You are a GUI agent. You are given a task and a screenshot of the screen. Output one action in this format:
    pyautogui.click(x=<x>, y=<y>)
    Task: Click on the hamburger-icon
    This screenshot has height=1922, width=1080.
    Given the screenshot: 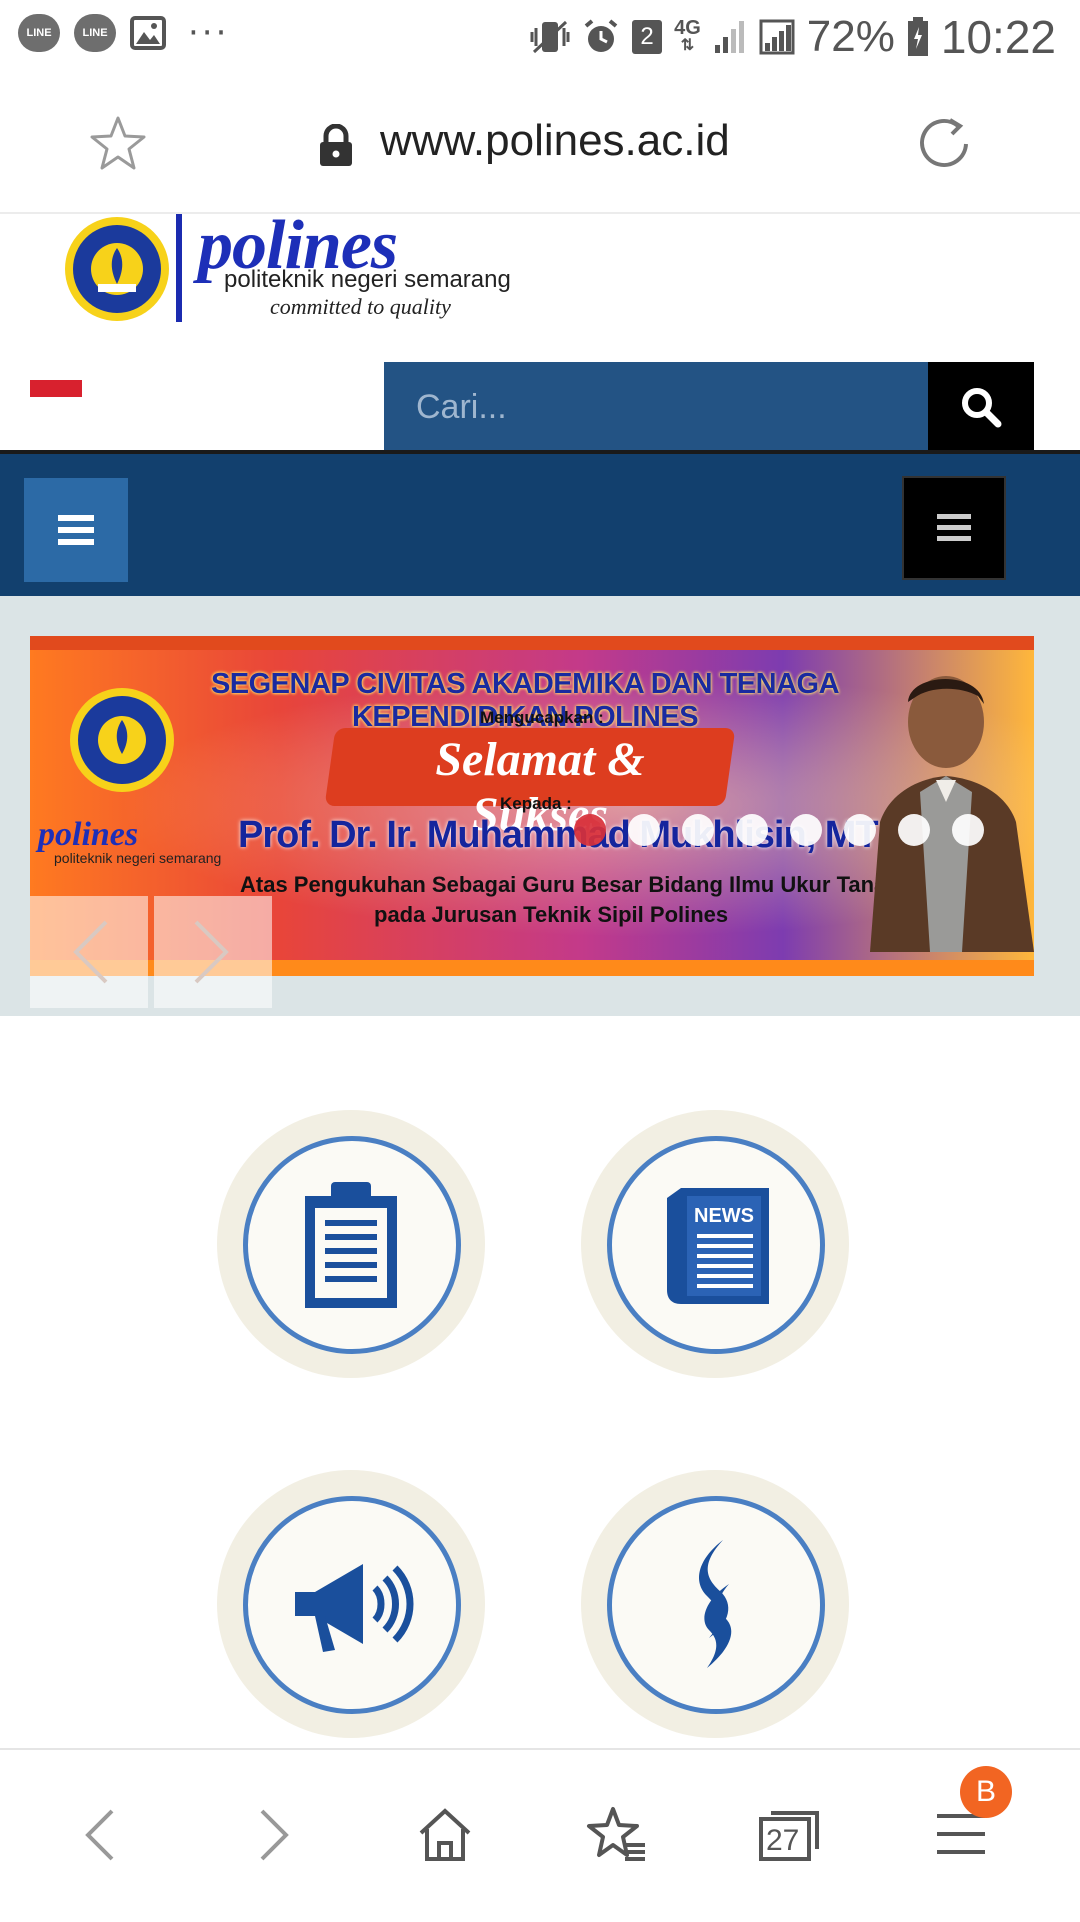 What is the action you would take?
    pyautogui.click(x=76, y=530)
    